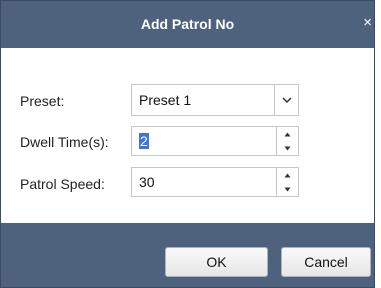  Describe the element at coordinates (62, 184) in the screenshot. I see `patrol-speed-label: Patrol Speed:` at that location.